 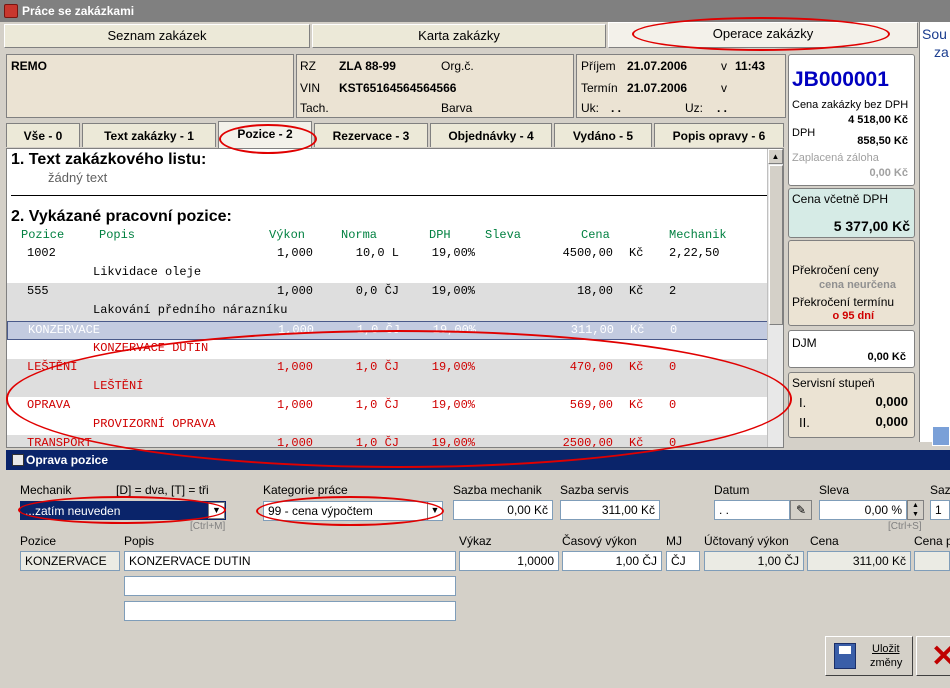 What do you see at coordinates (268, 139) in the screenshot?
I see `annotation-oval-pozice` at bounding box center [268, 139].